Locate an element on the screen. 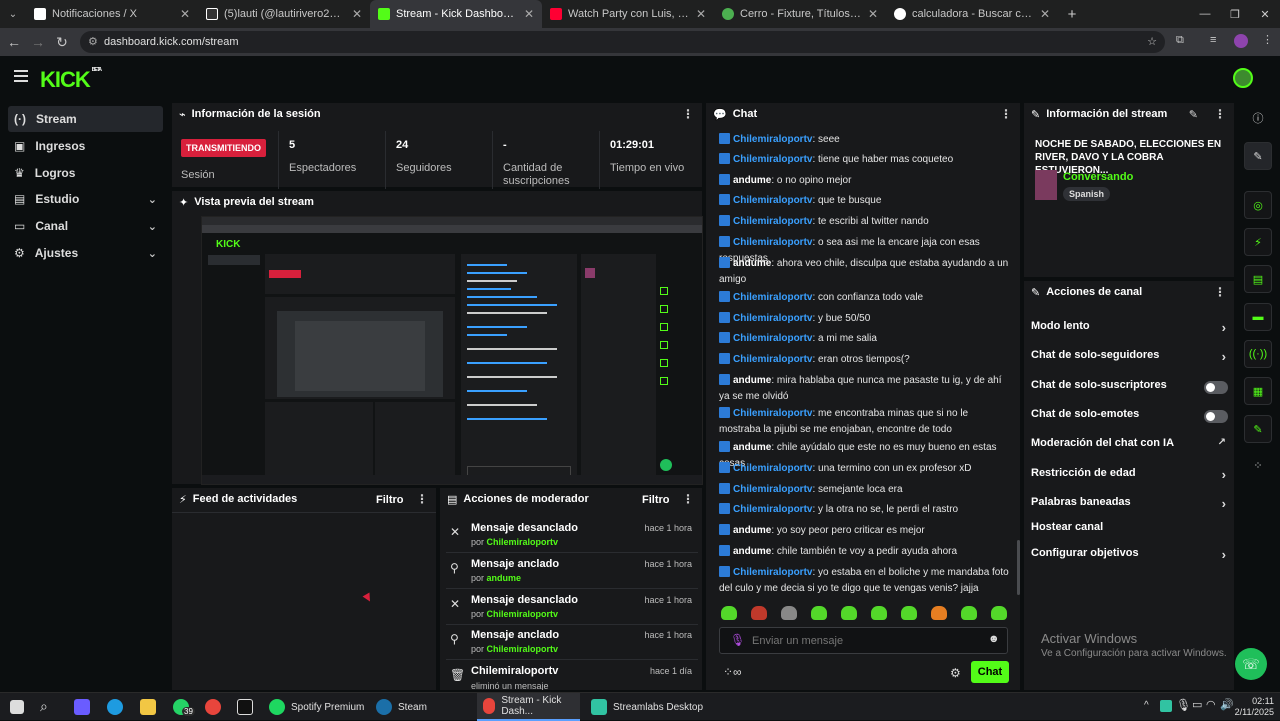 This screenshot has height=721, width=1280. help-chat-button: ☏ is located at coordinates (1251, 664).